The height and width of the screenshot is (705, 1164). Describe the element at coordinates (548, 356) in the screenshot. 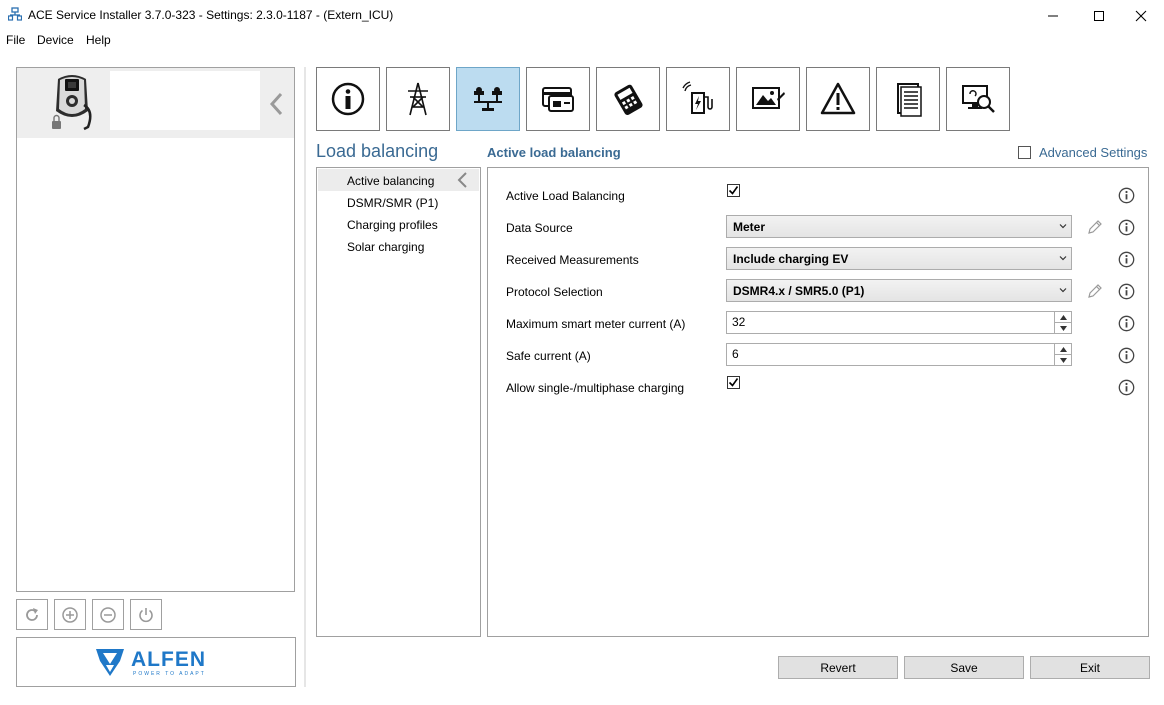

I see `safe-current-label: Safe current (A)` at that location.